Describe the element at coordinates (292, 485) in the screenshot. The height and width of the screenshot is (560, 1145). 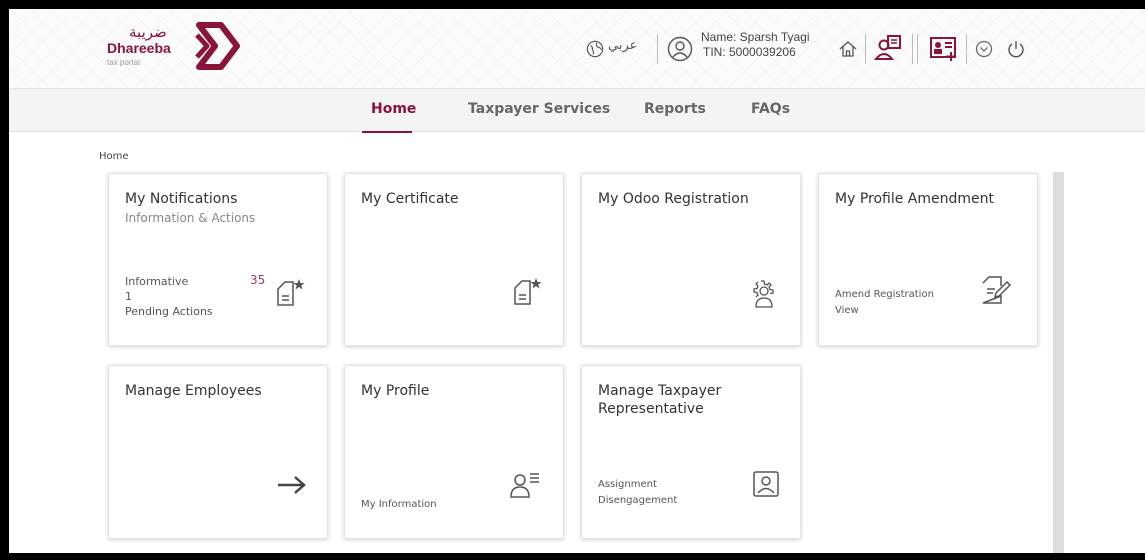
I see `arrow-right-icon` at that location.